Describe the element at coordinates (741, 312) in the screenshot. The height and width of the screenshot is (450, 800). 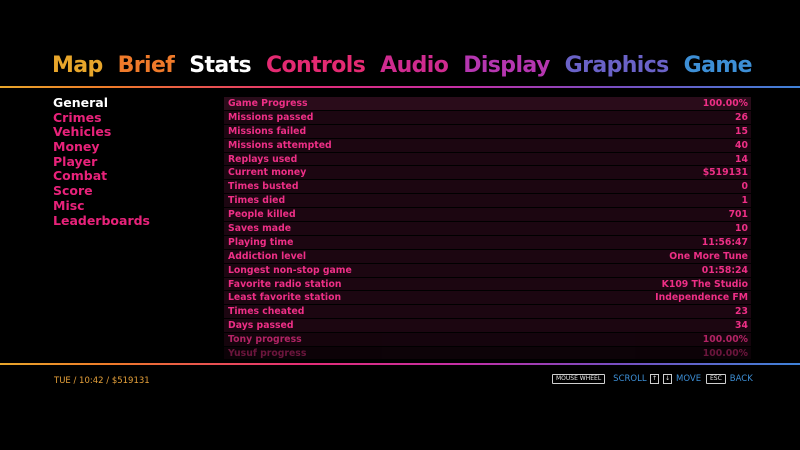
I see `stat-value: 23` at that location.